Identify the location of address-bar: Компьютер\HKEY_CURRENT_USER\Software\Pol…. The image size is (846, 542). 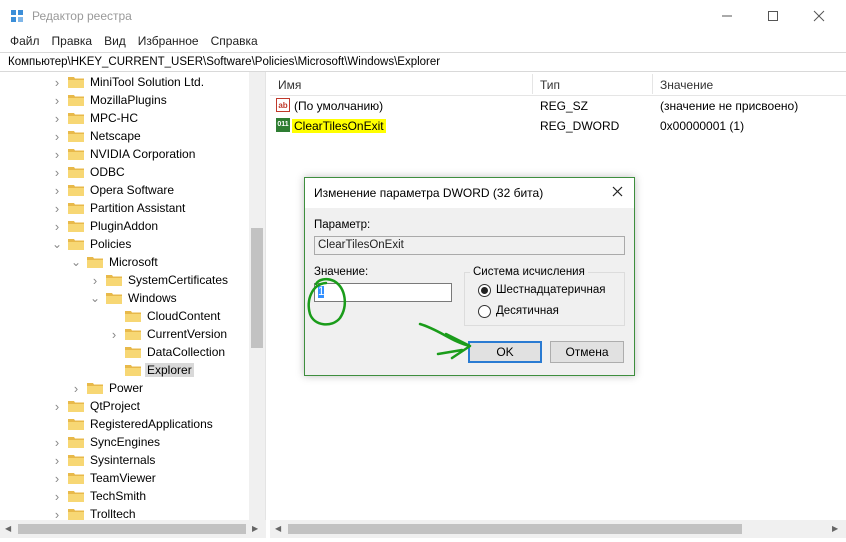
(423, 62).